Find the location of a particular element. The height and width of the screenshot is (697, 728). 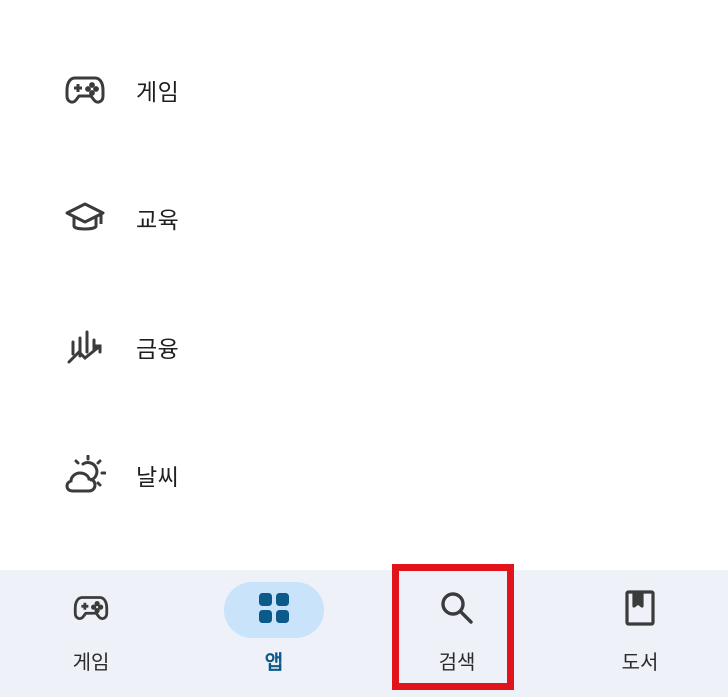

nav-label: 도서 is located at coordinates (640, 662).